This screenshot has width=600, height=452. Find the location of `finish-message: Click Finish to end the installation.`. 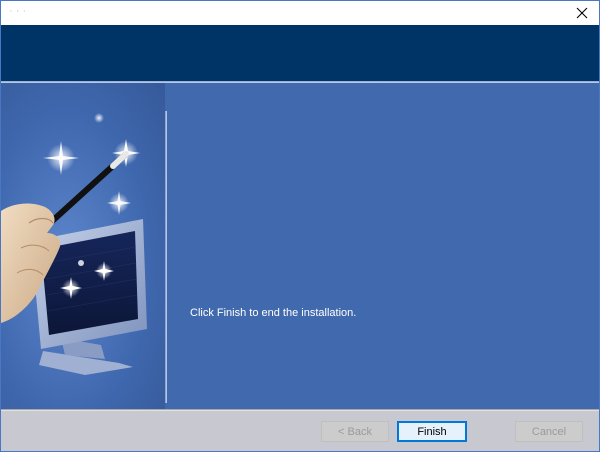

finish-message: Click Finish to end the installation. is located at coordinates (273, 313).